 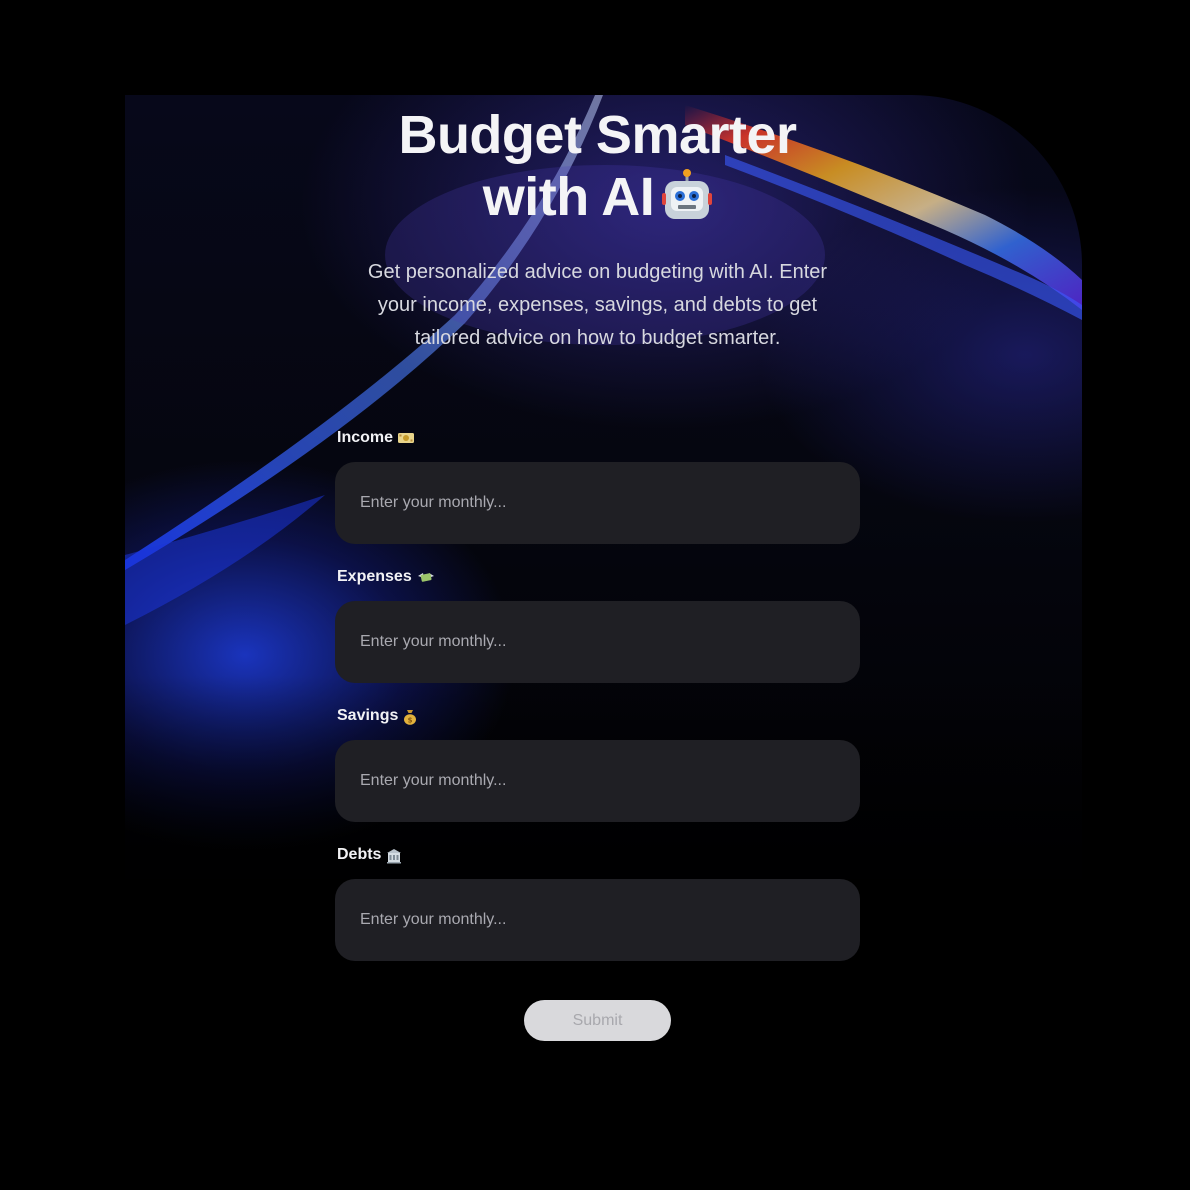 What do you see at coordinates (374, 576) in the screenshot?
I see `expenses-label-text: Expenses` at bounding box center [374, 576].